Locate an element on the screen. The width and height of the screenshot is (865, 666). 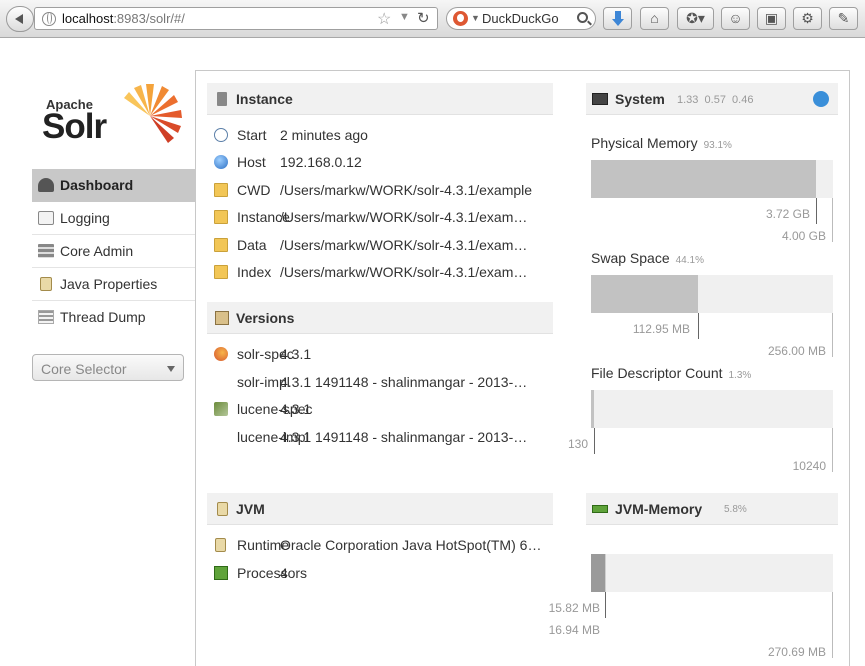
physical-memory-pct: 93.1% is located at coordinates (717, 145).